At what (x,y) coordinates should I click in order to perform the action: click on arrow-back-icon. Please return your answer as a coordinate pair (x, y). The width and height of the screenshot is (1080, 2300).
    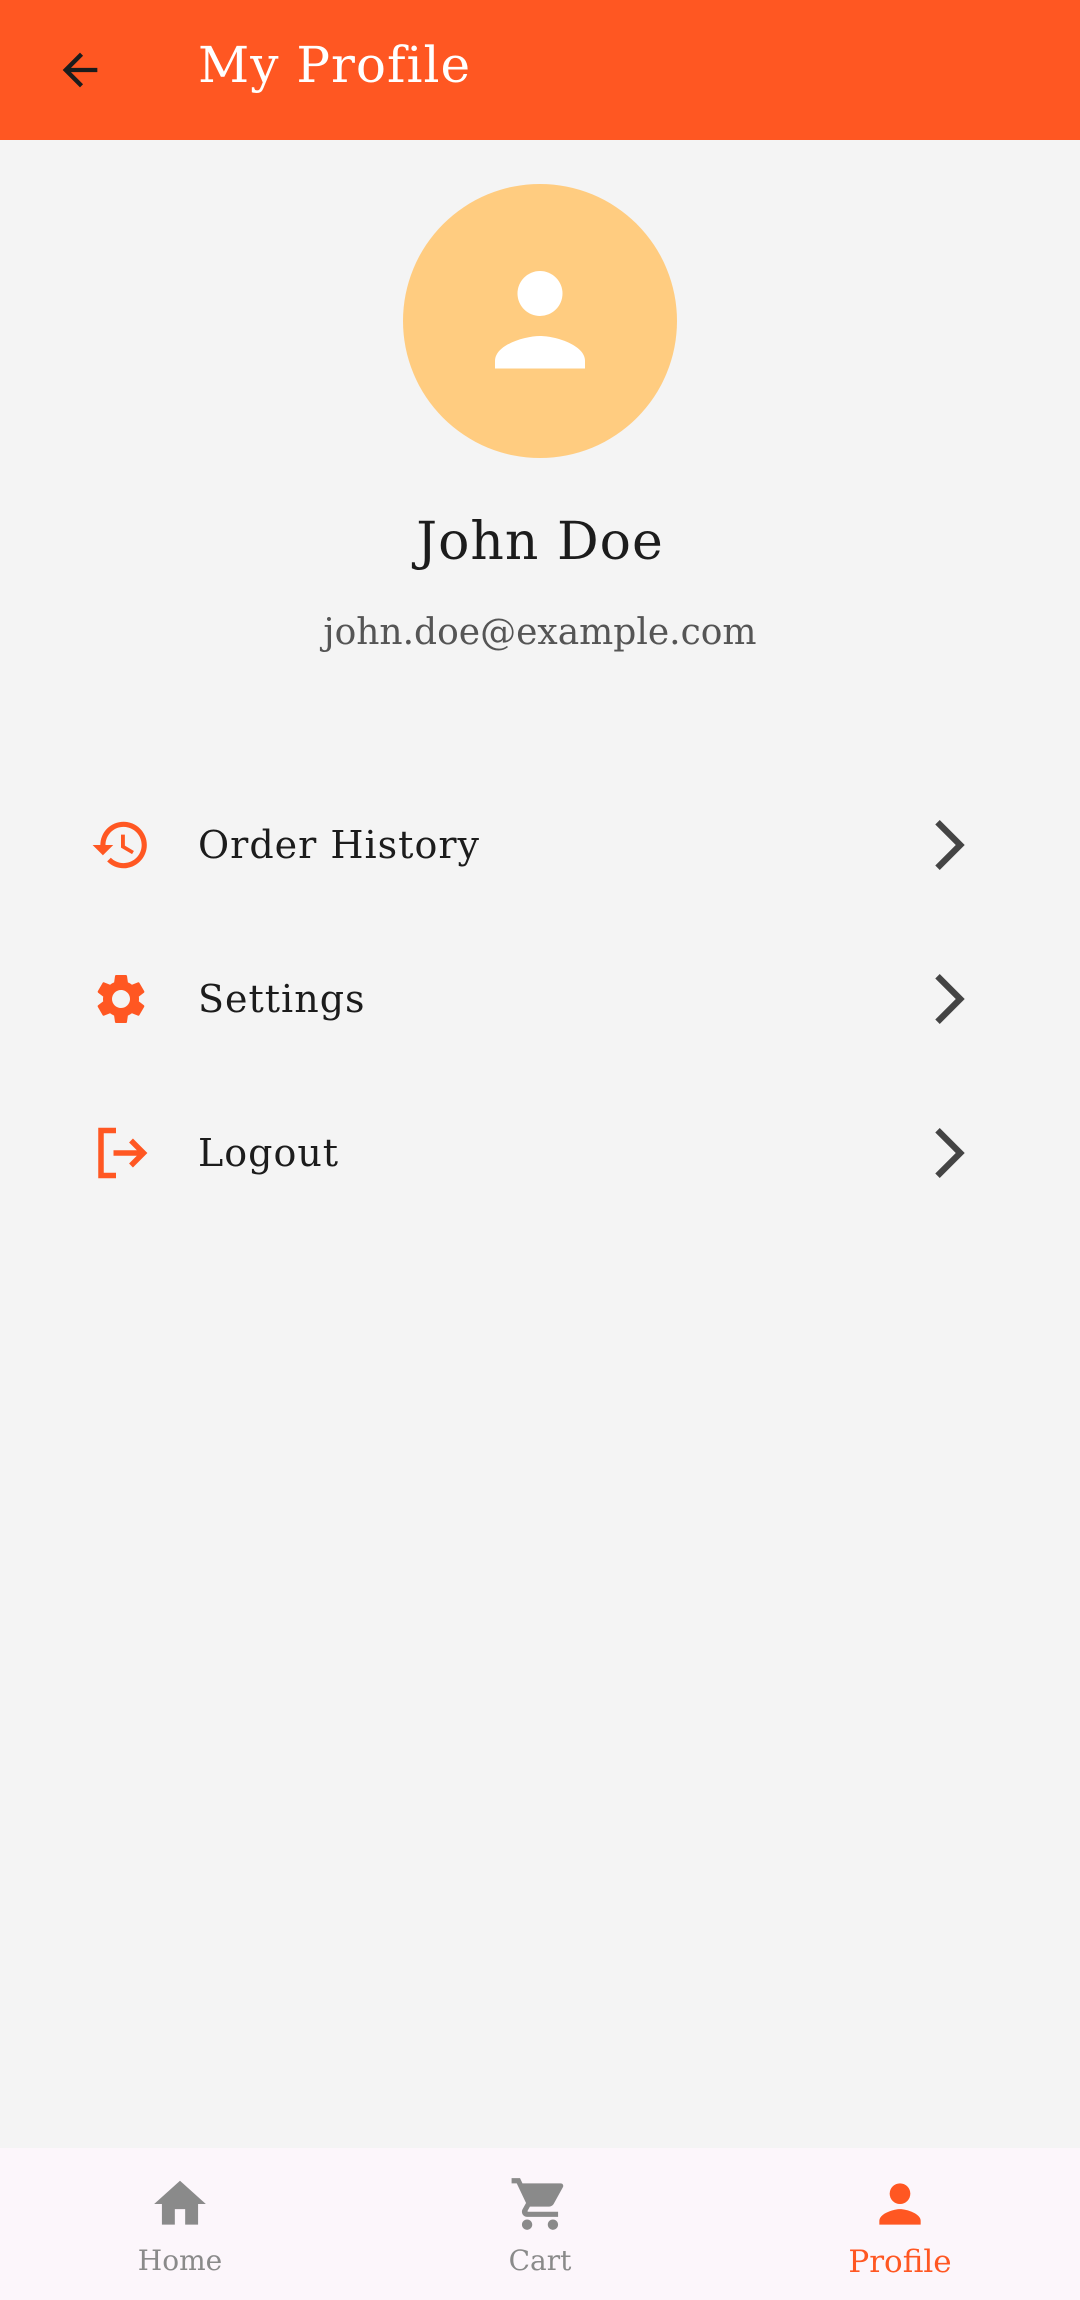
    Looking at the image, I should click on (80, 70).